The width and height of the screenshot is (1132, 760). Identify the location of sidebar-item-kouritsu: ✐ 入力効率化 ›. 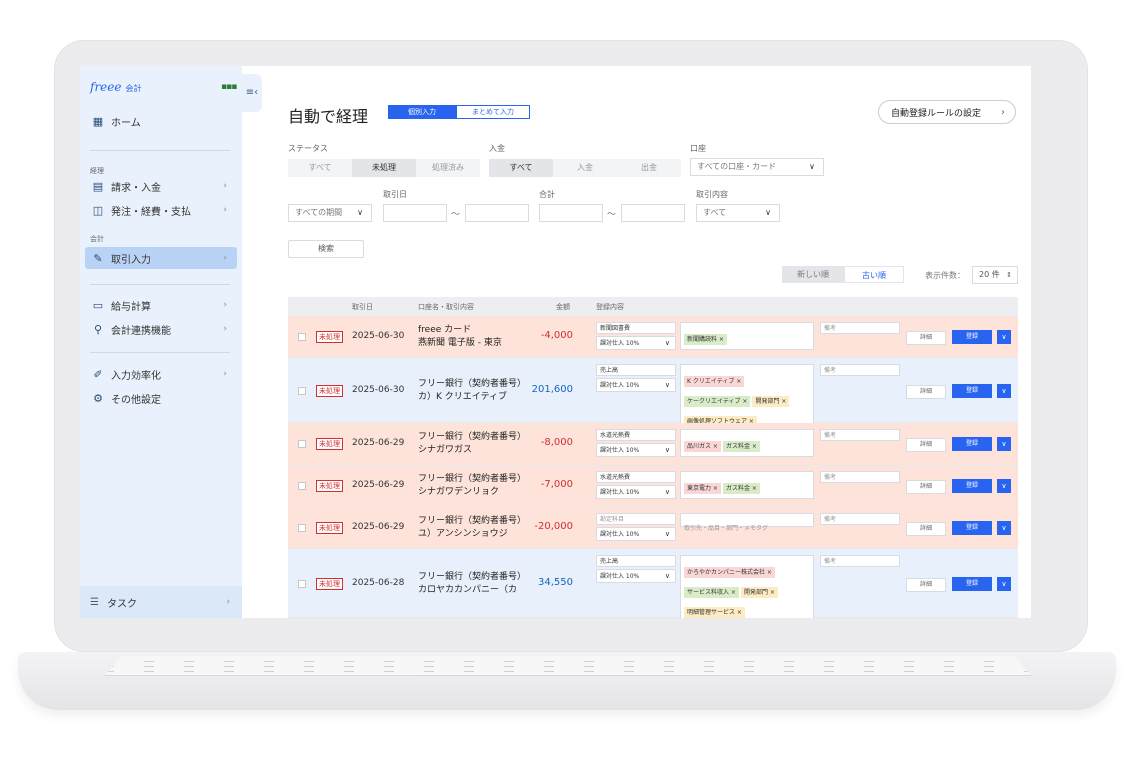
(161, 374).